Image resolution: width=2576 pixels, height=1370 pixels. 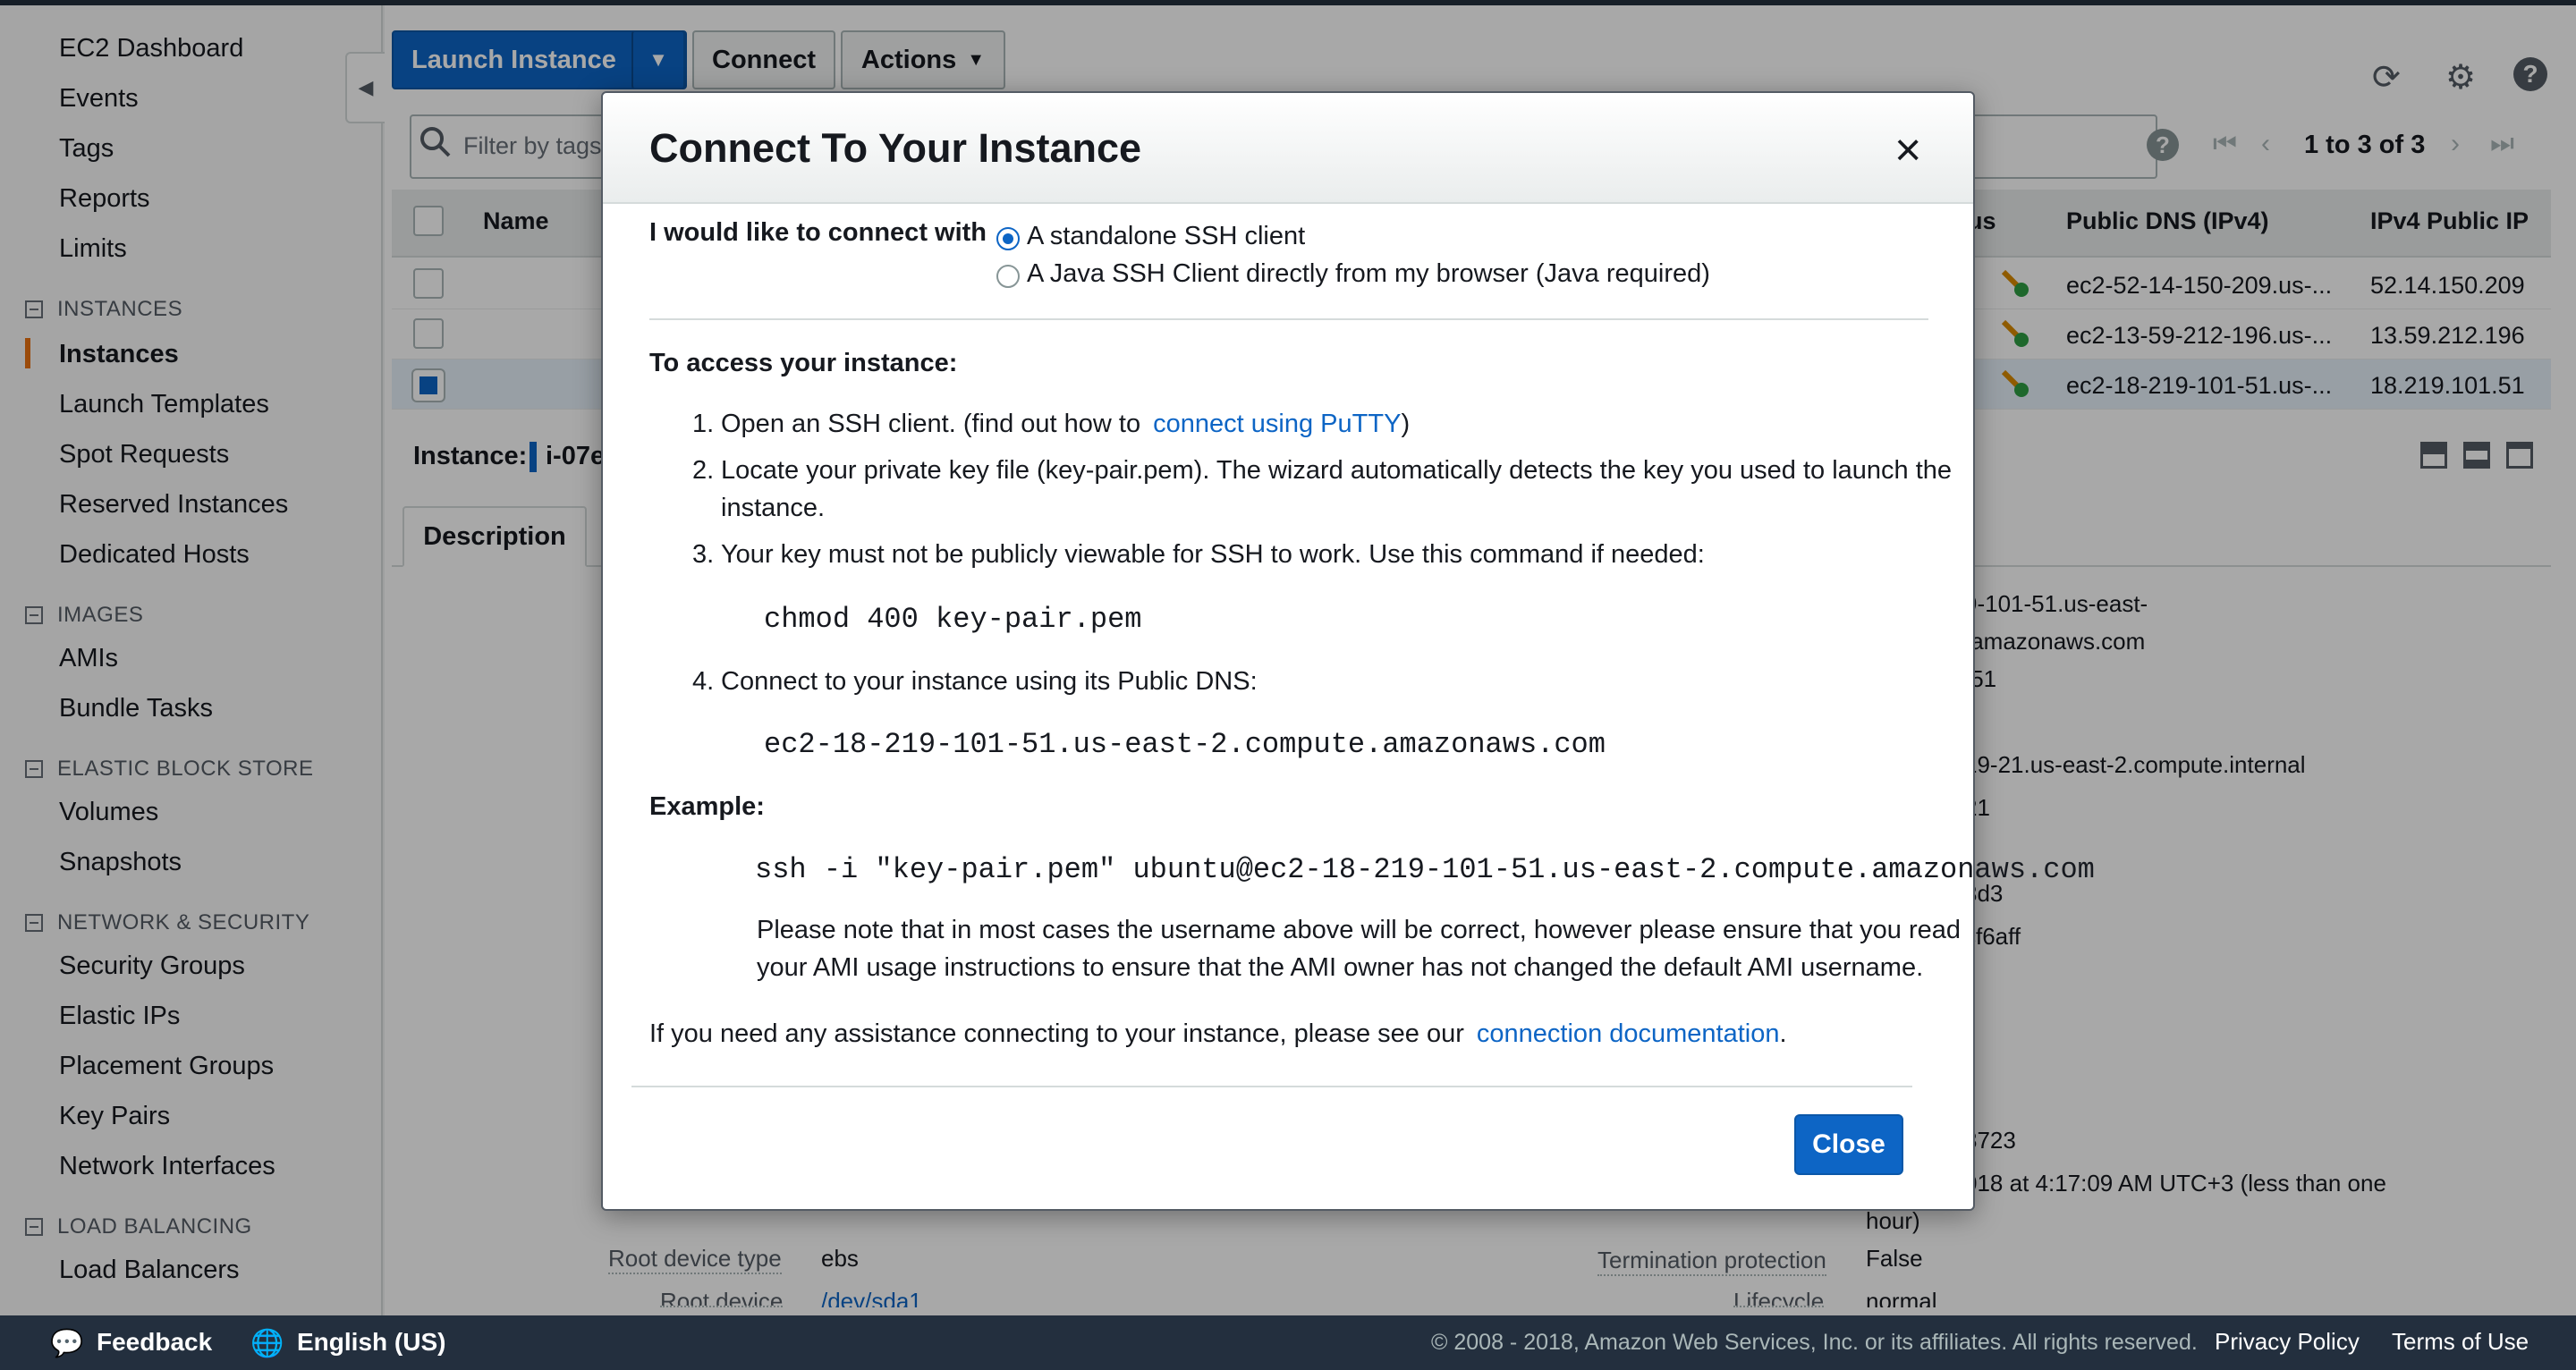 What do you see at coordinates (1166, 236) in the screenshot?
I see `option-standalone-ssh-label: A standalone SSH client` at bounding box center [1166, 236].